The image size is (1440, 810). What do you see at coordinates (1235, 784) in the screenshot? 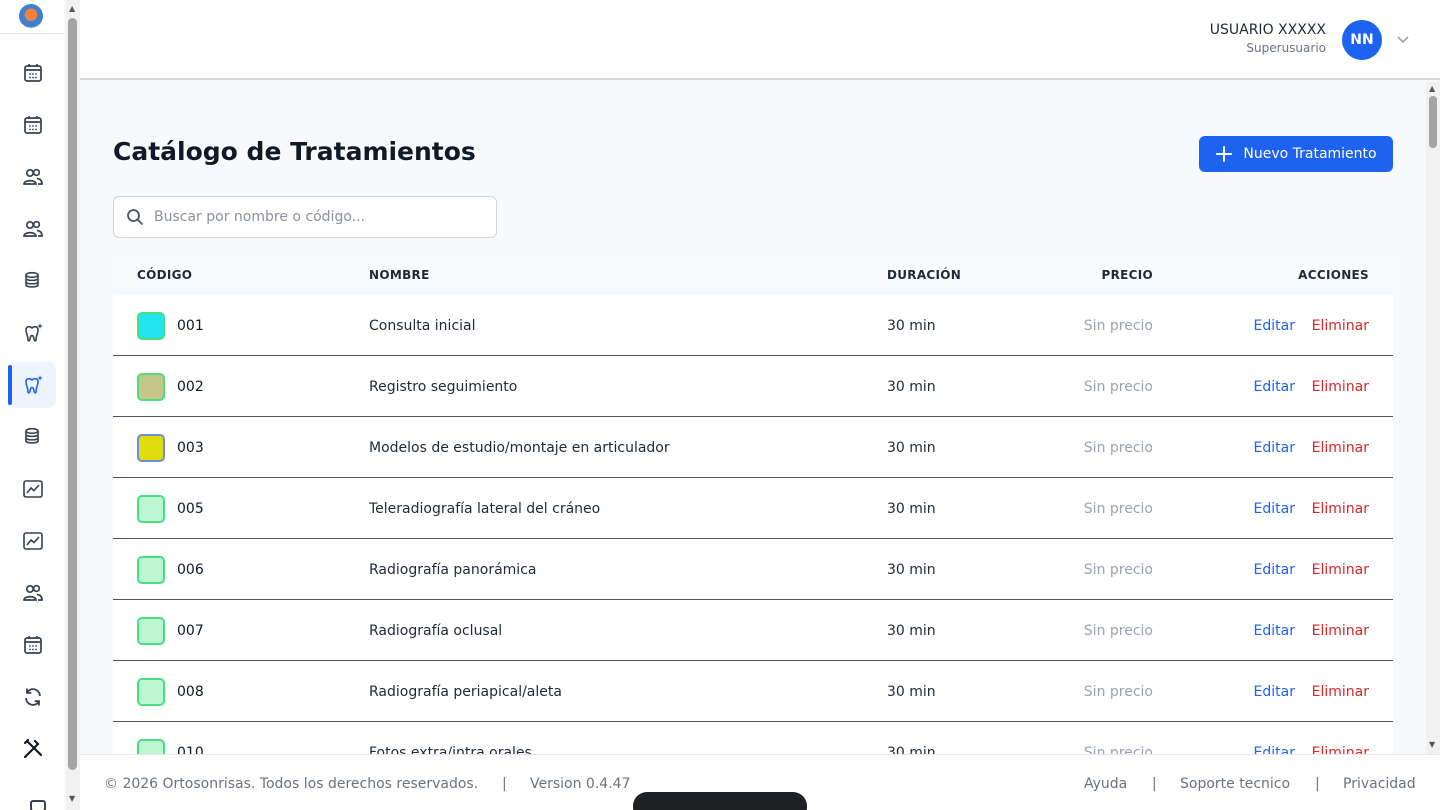
I see `footer-support-link: Soporte tecnico` at bounding box center [1235, 784].